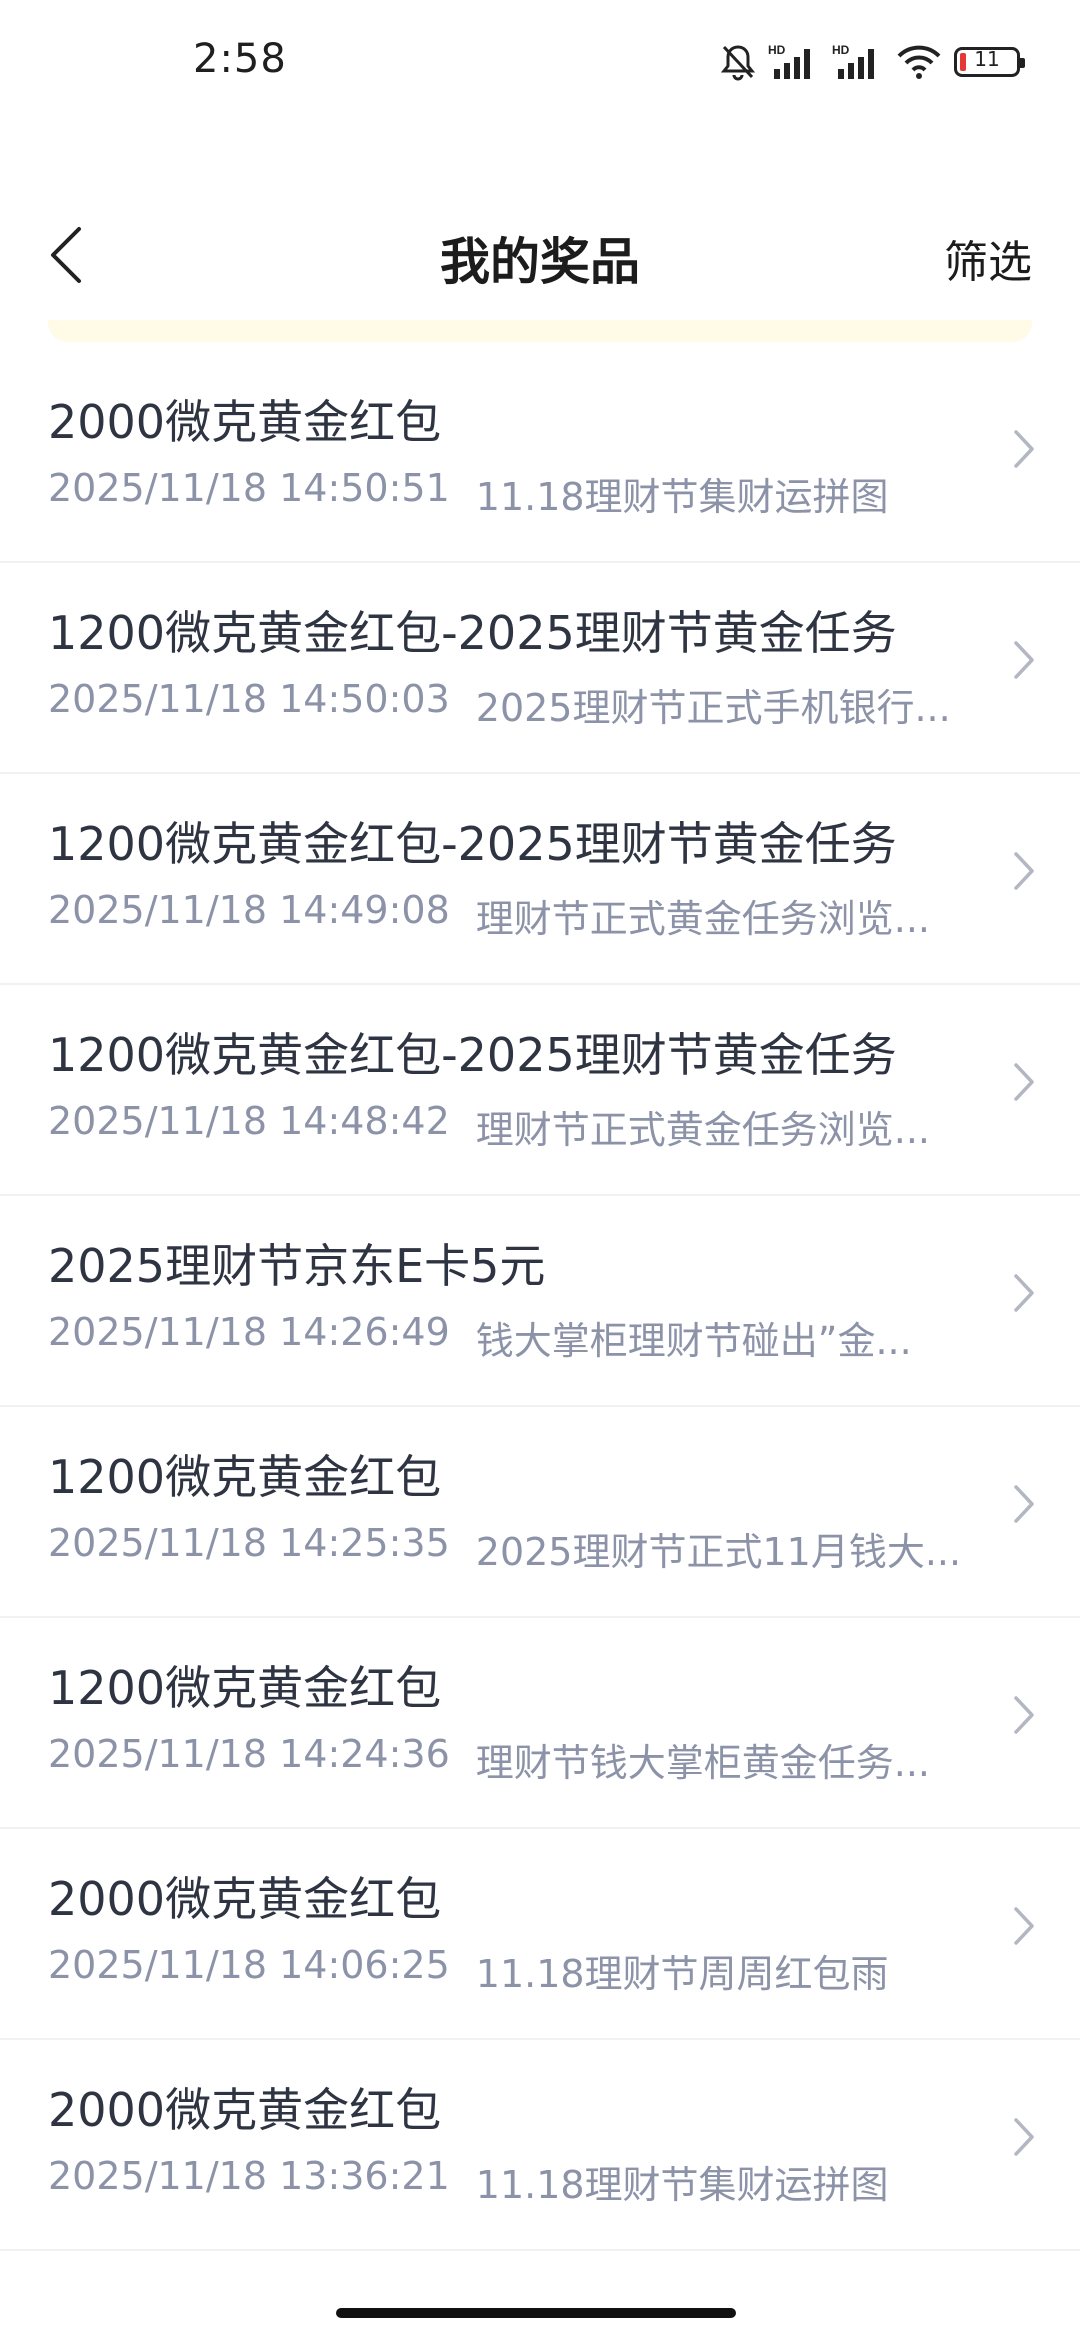 This screenshot has height=2340, width=1080. I want to click on prize-time: 2025/11/18 14:25:35, so click(249, 1543).